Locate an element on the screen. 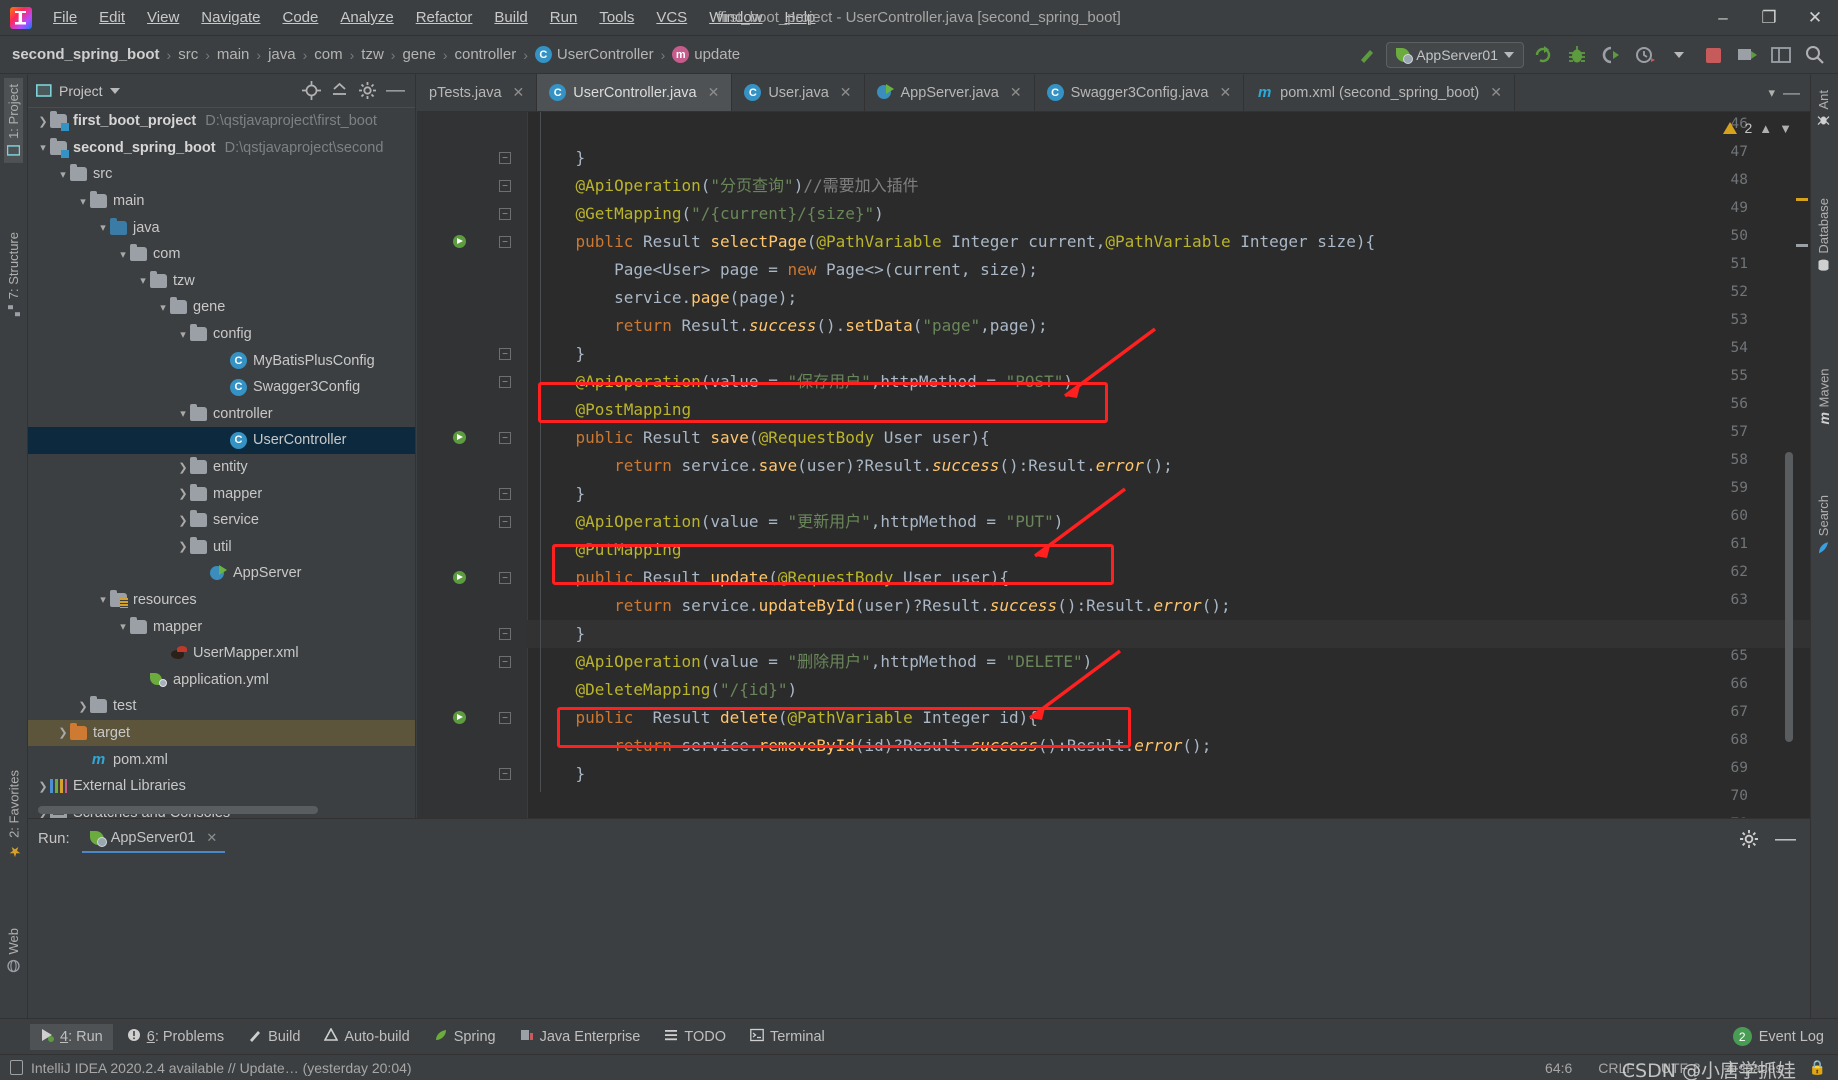 The width and height of the screenshot is (1838, 1080). tree-item-main: ▾ main is located at coordinates (221, 201).